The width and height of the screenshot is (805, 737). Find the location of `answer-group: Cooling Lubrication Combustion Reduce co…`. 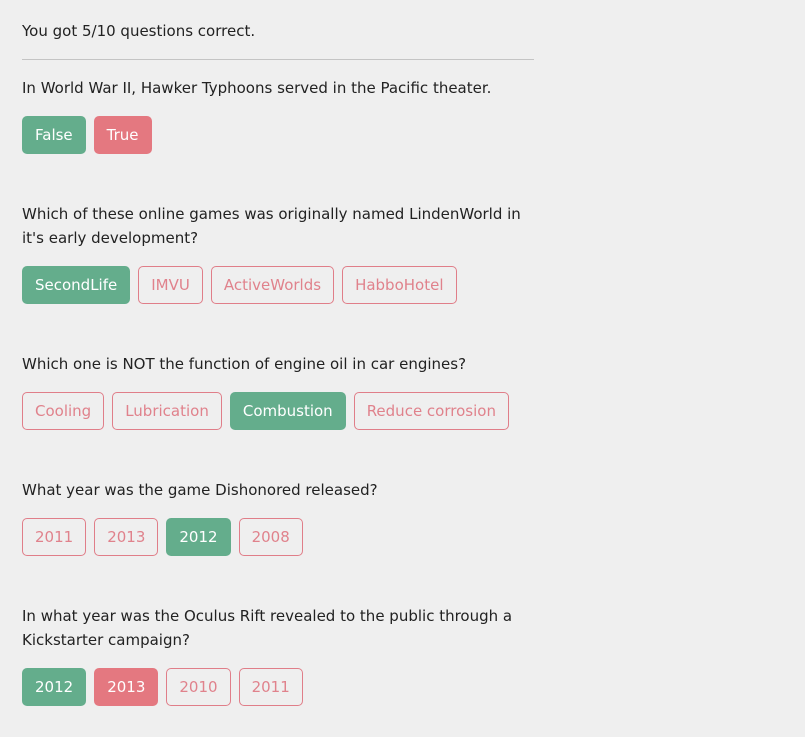

answer-group: Cooling Lubrication Combustion Reduce co… is located at coordinates (278, 411).